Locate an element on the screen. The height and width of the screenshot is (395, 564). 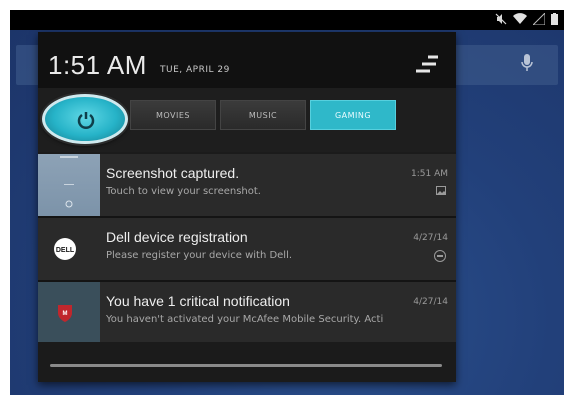
dell-thumbnail: DELL is located at coordinates (69, 249).